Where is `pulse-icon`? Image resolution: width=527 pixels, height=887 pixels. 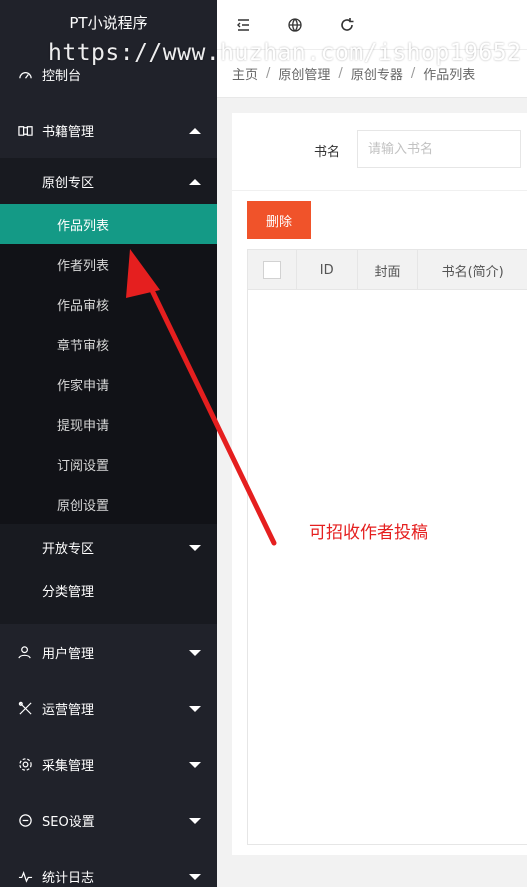 pulse-icon is located at coordinates (25, 876).